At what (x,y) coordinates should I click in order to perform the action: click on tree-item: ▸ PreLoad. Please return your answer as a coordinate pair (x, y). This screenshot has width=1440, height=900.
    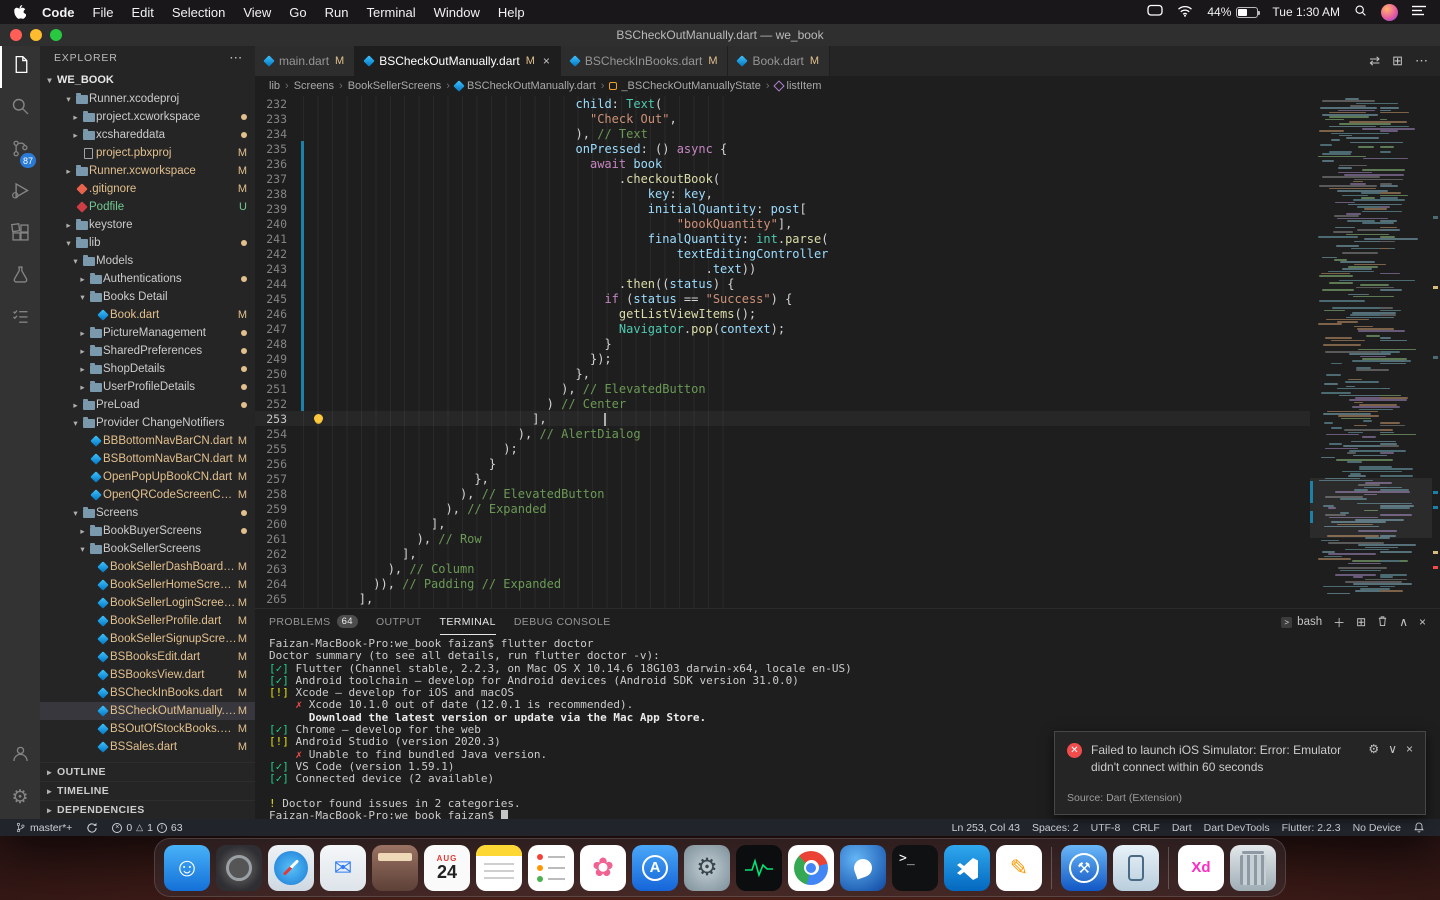
    Looking at the image, I should click on (147, 405).